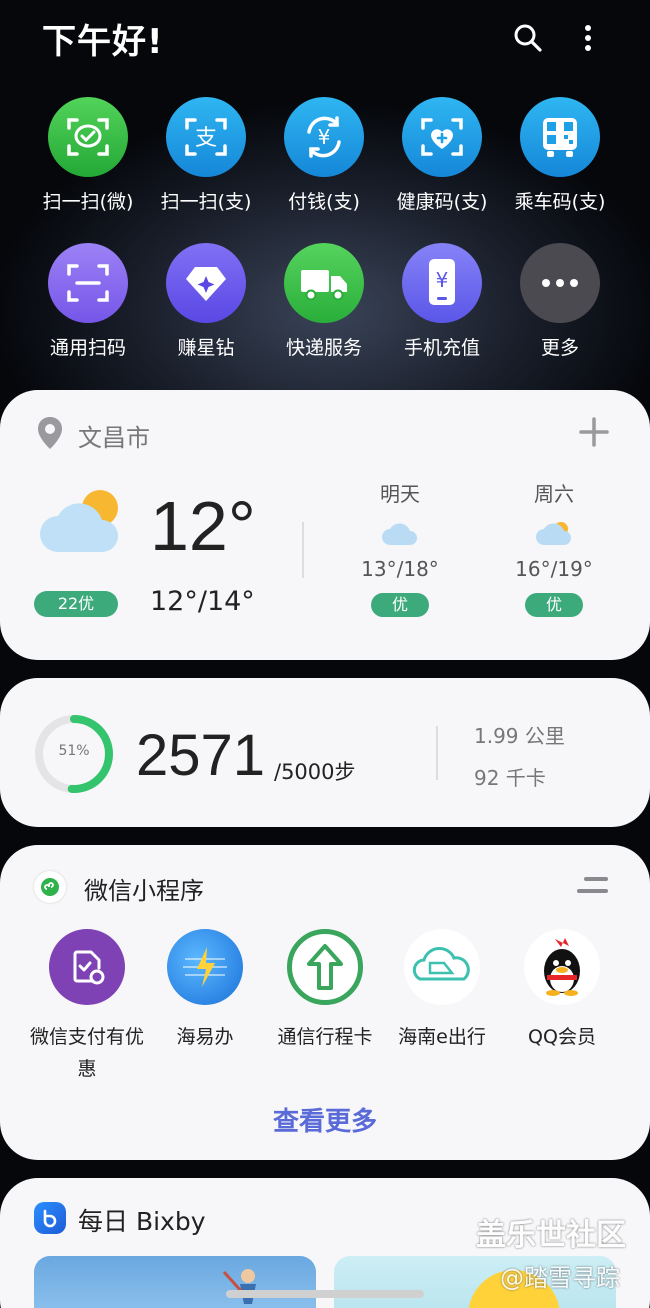 Image resolution: width=650 pixels, height=1308 pixels. I want to click on generic-scan-icon, so click(88, 283).